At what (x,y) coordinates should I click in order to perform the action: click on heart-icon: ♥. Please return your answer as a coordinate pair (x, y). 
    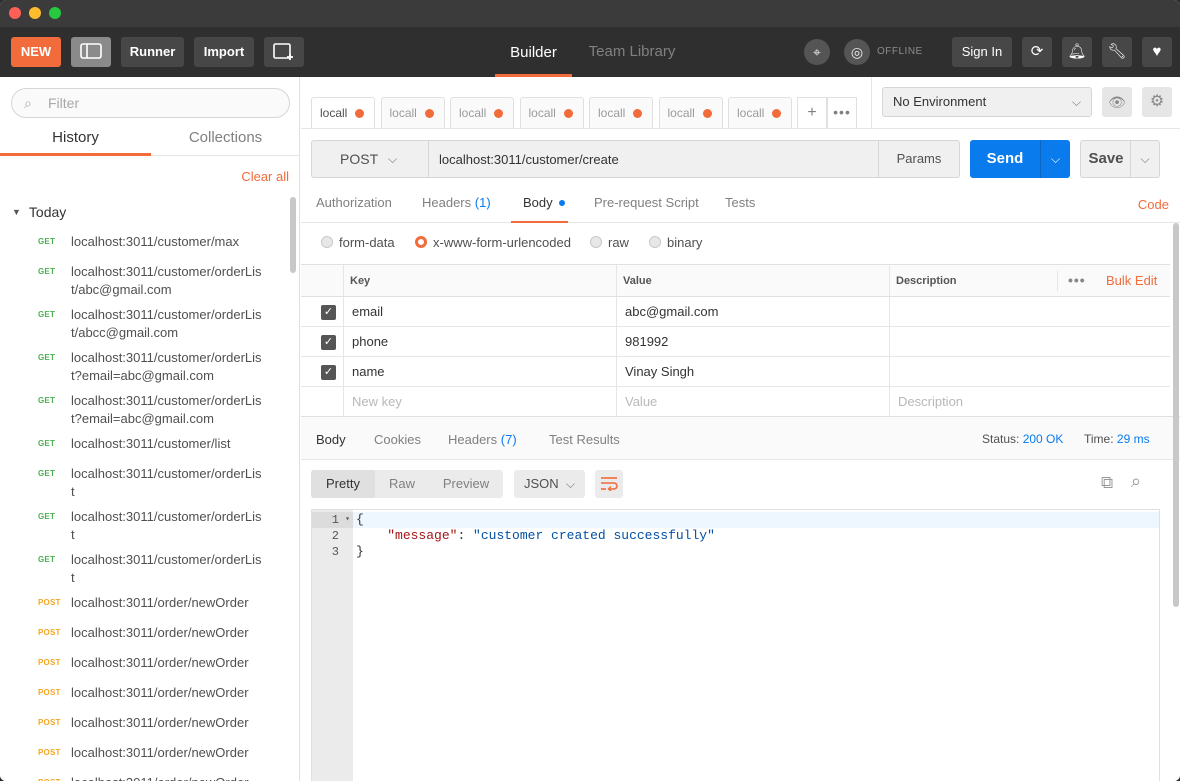
    Looking at the image, I should click on (1157, 52).